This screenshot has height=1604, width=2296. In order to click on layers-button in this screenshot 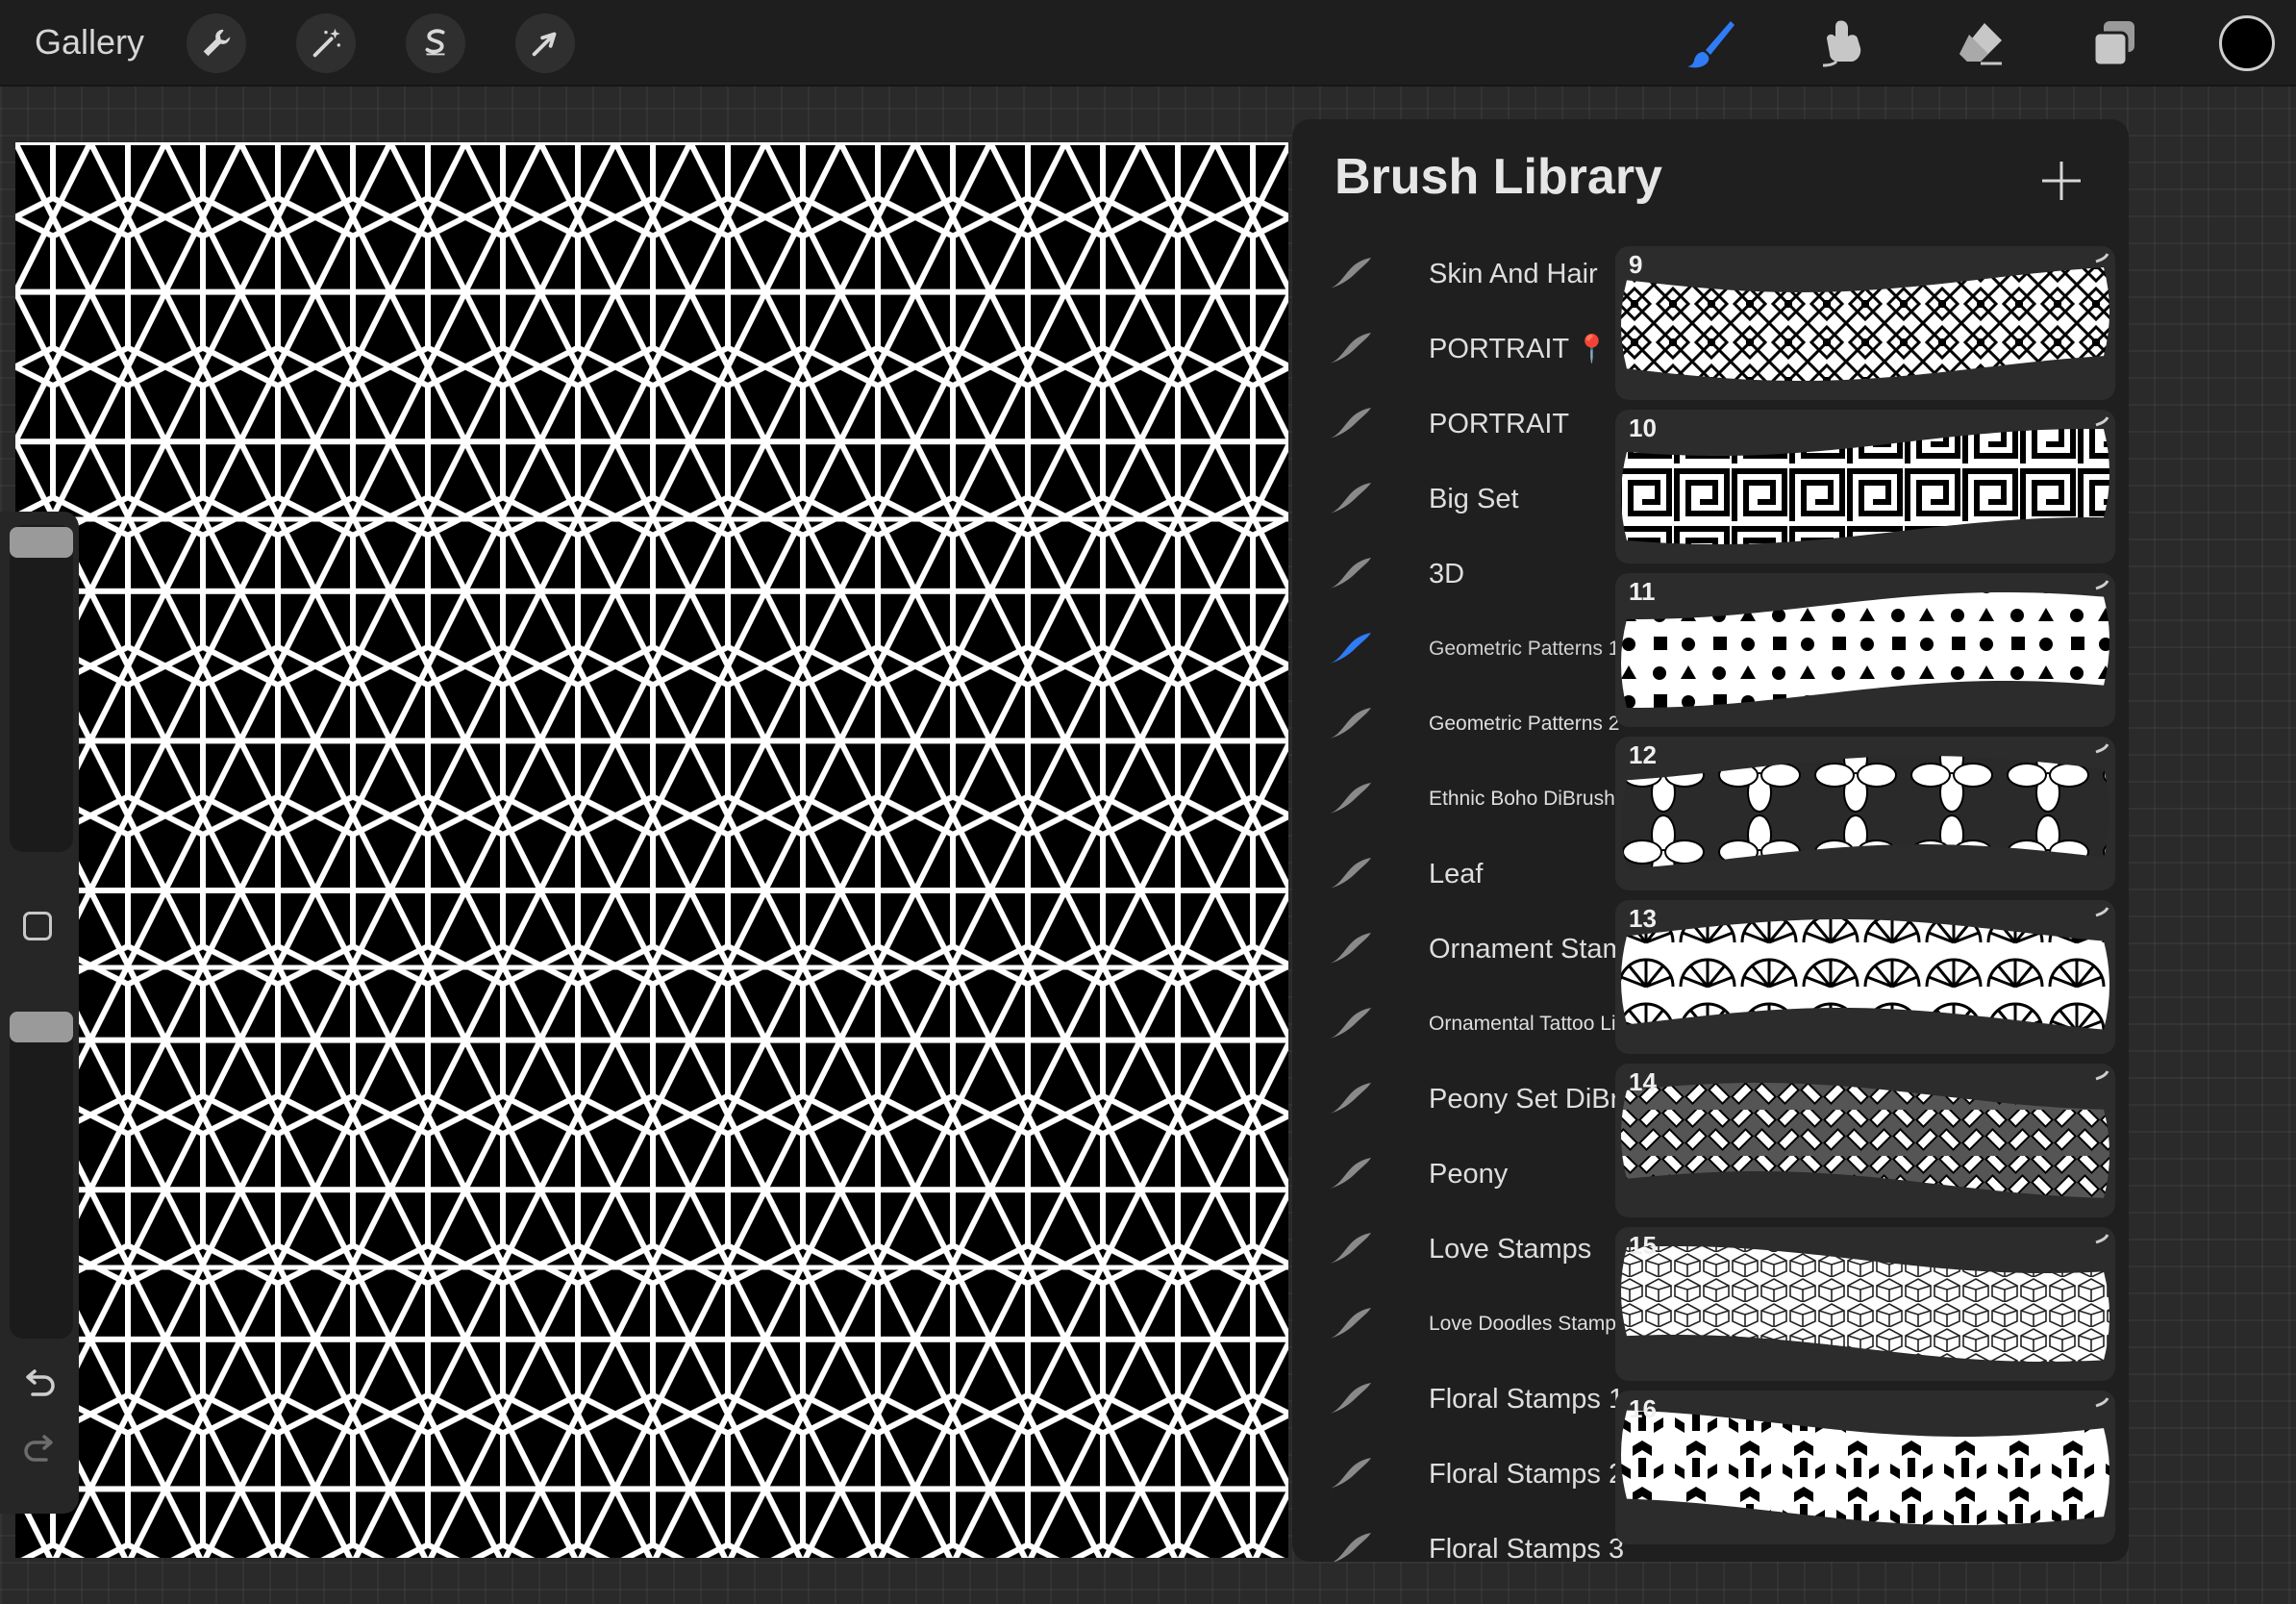, I will do `click(2114, 43)`.